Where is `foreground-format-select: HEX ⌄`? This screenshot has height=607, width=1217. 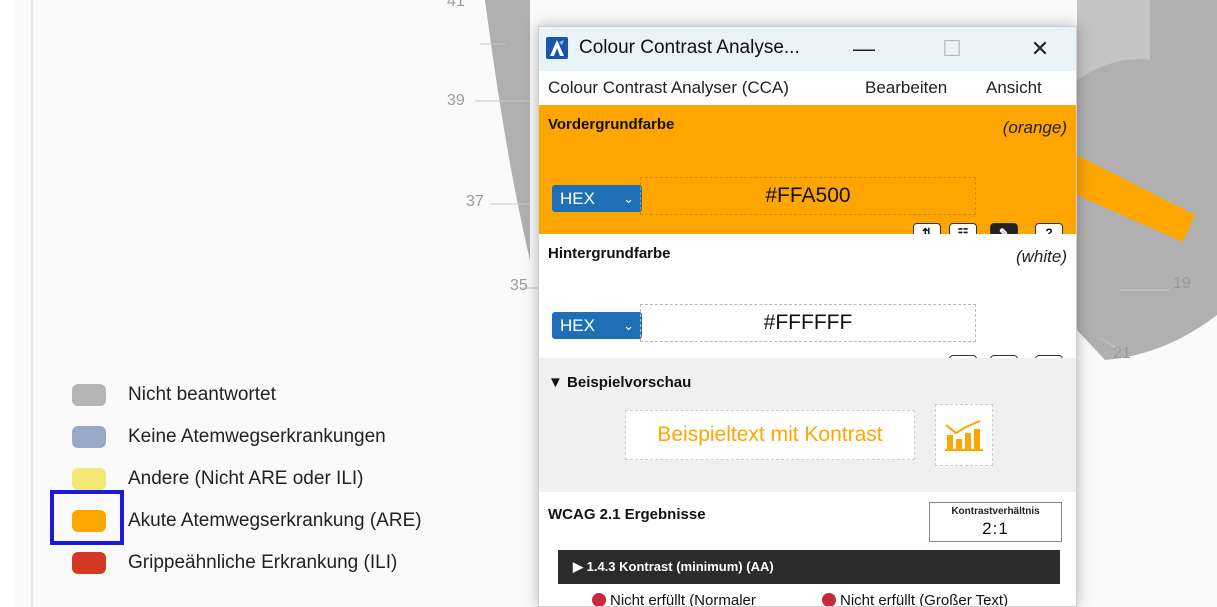
foreground-format-select: HEX ⌄ is located at coordinates (597, 198).